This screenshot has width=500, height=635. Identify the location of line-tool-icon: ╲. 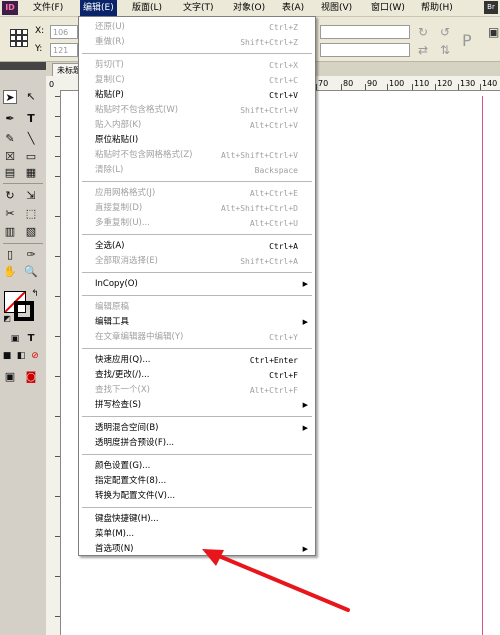
(31, 139).